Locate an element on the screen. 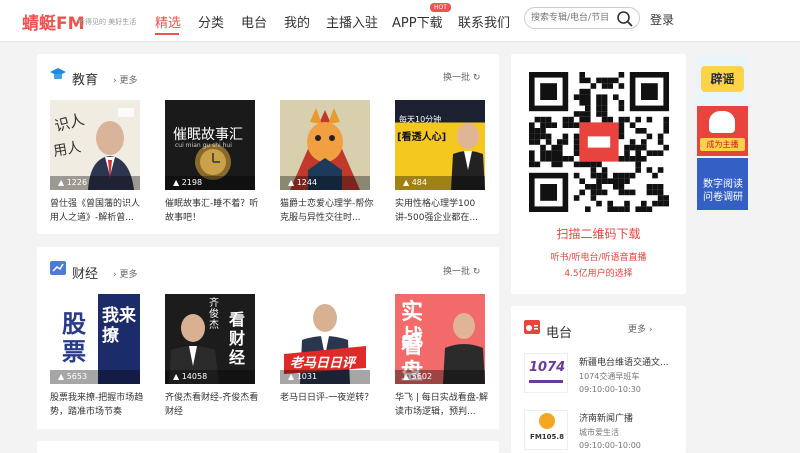 This screenshot has height=453, width=800. sidebar-survey: 数字阅读问卷调研 is located at coordinates (722, 184).